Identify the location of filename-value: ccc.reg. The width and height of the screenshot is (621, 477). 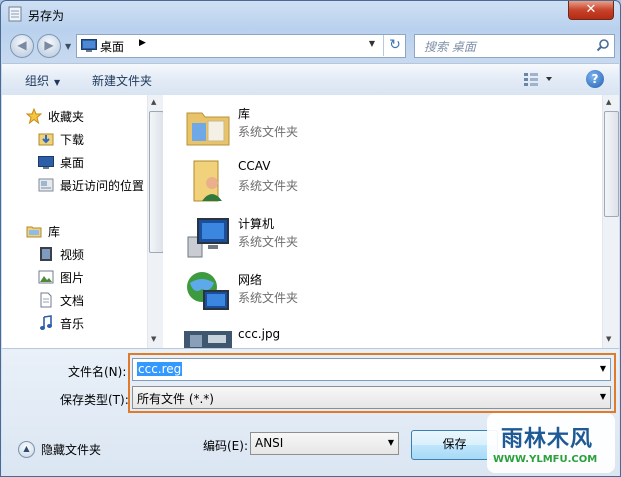
(160, 369).